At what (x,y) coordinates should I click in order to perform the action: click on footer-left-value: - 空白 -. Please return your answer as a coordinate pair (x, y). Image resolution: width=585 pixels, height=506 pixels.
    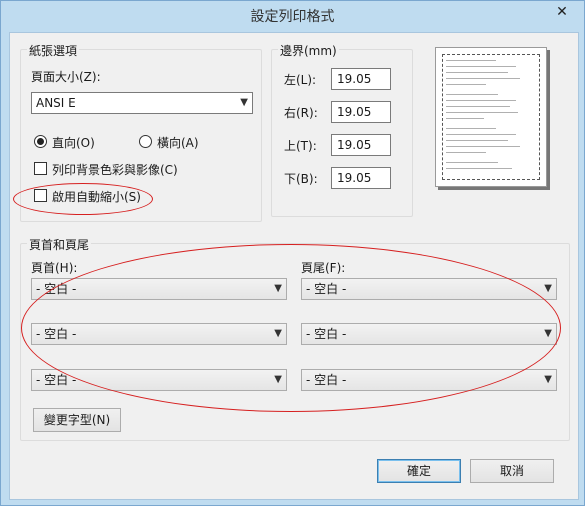
    Looking at the image, I should click on (326, 289).